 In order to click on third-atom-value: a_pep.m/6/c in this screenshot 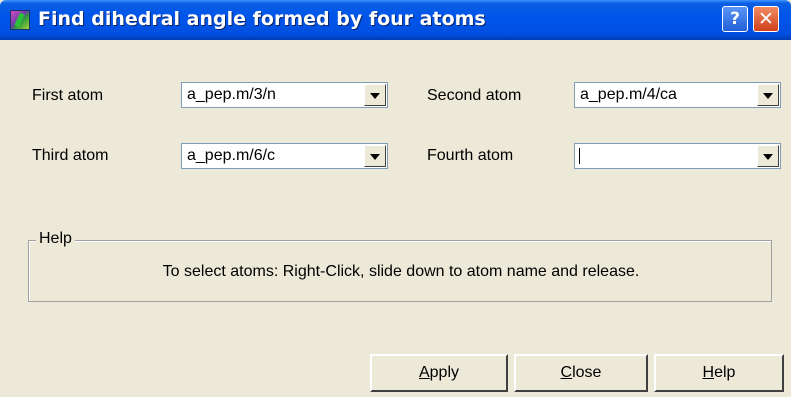, I will do `click(231, 155)`.